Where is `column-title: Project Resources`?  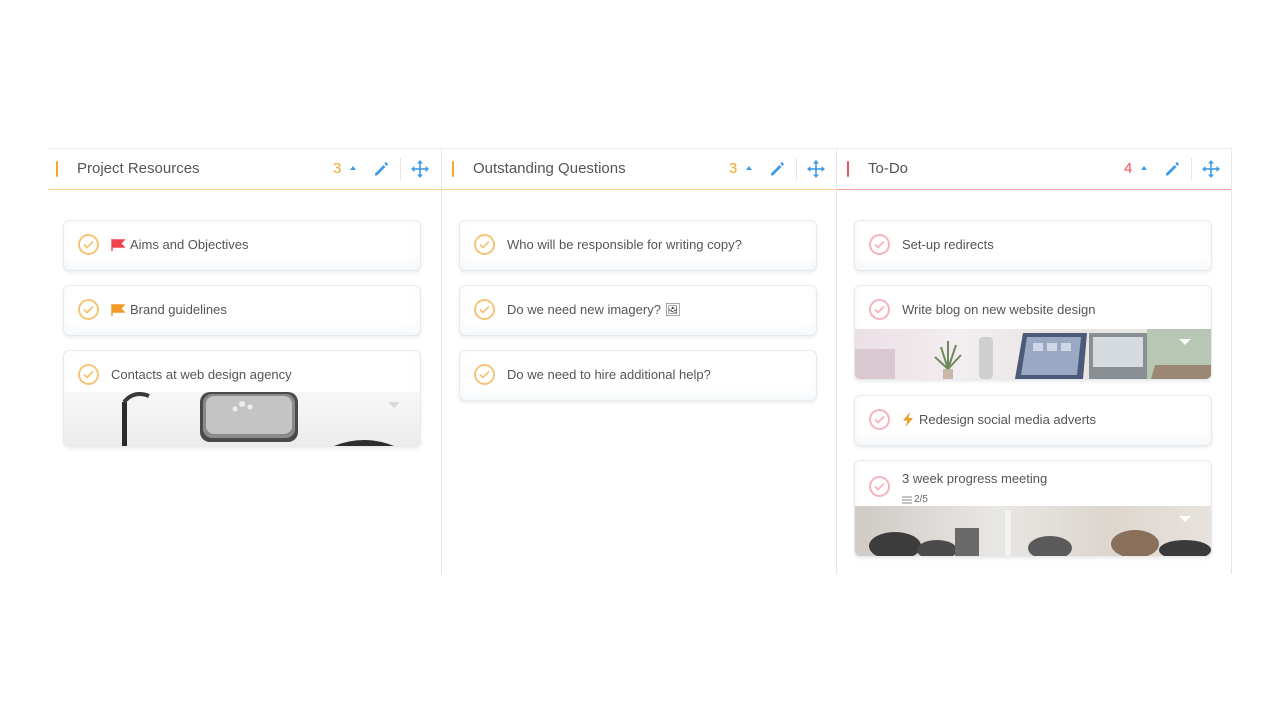 column-title: Project Resources is located at coordinates (138, 168).